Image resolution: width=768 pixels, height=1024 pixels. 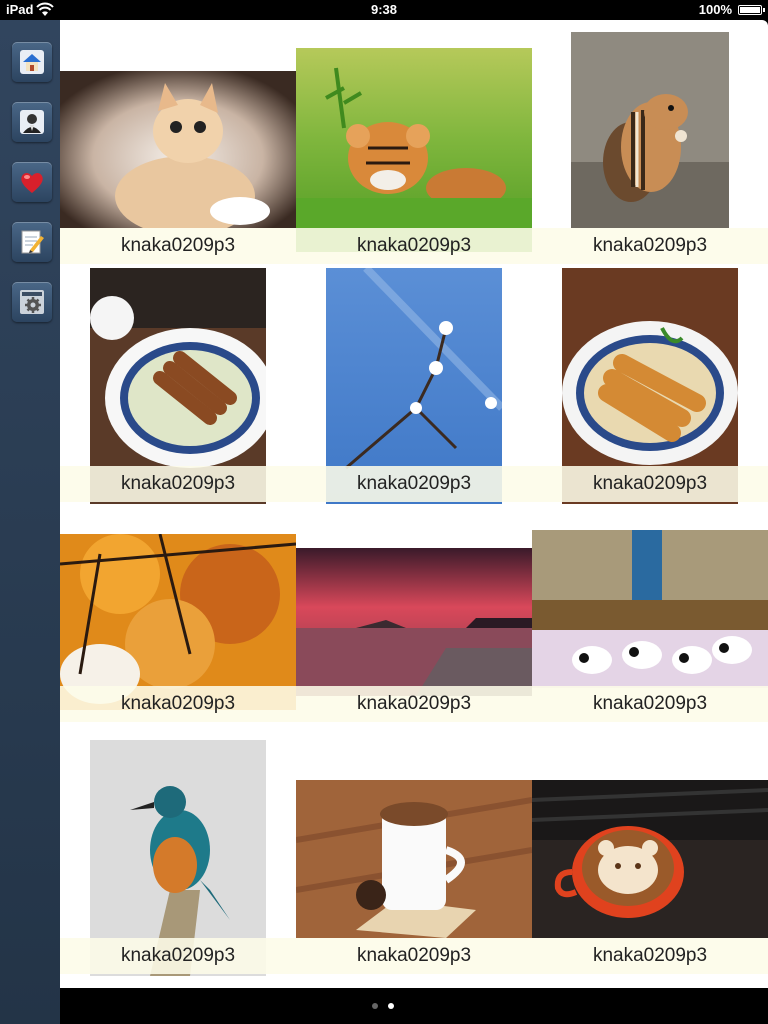 I want to click on photo-bear-latte-art, so click(x=650, y=859).